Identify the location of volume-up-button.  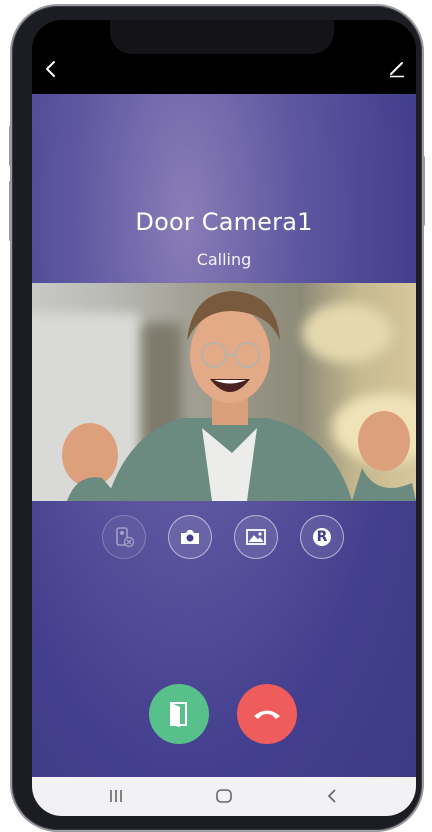
(10, 146).